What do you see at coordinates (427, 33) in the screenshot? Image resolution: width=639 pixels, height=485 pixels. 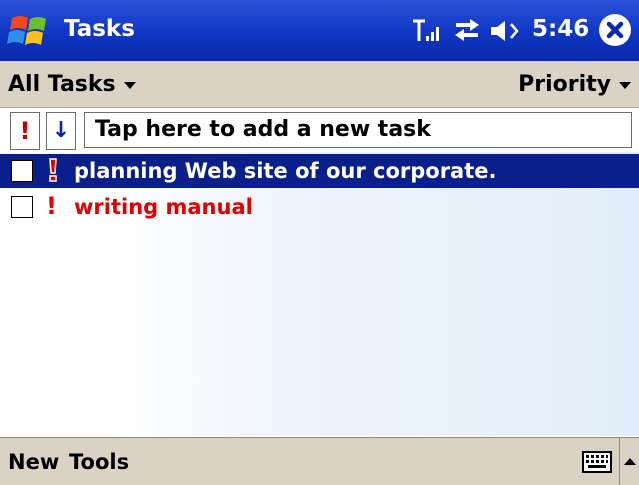 I see `signal-icon` at bounding box center [427, 33].